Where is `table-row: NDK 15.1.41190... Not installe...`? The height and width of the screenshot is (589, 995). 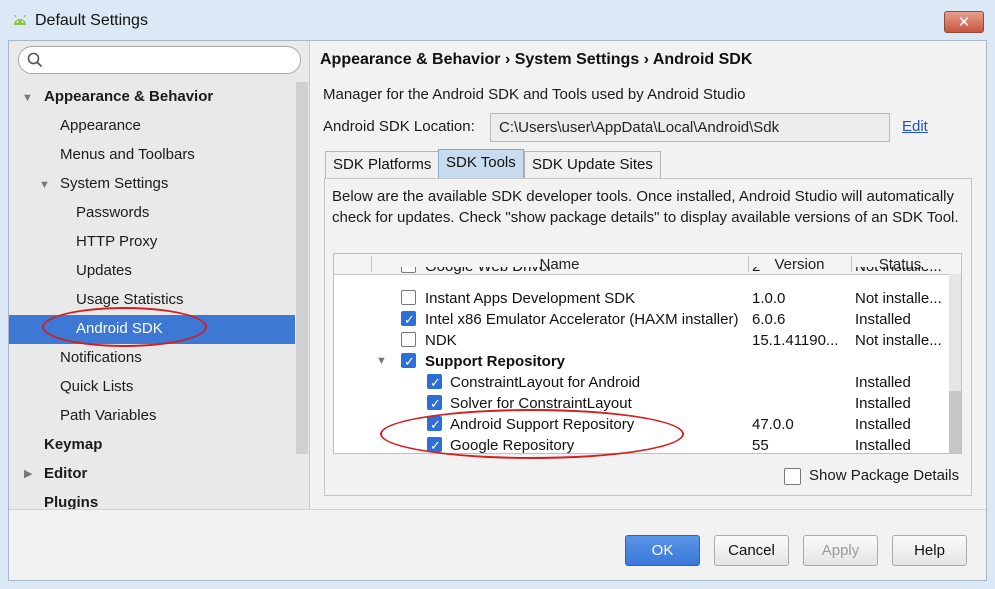 table-row: NDK 15.1.41190... Not installe... is located at coordinates (641, 340).